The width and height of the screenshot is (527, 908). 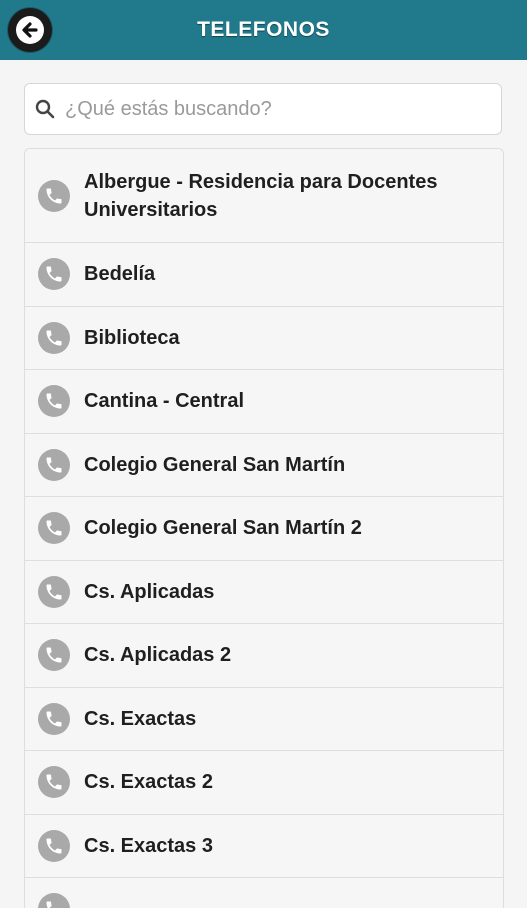 I want to click on list-item: Colegio General San Martín 2, so click(x=264, y=529).